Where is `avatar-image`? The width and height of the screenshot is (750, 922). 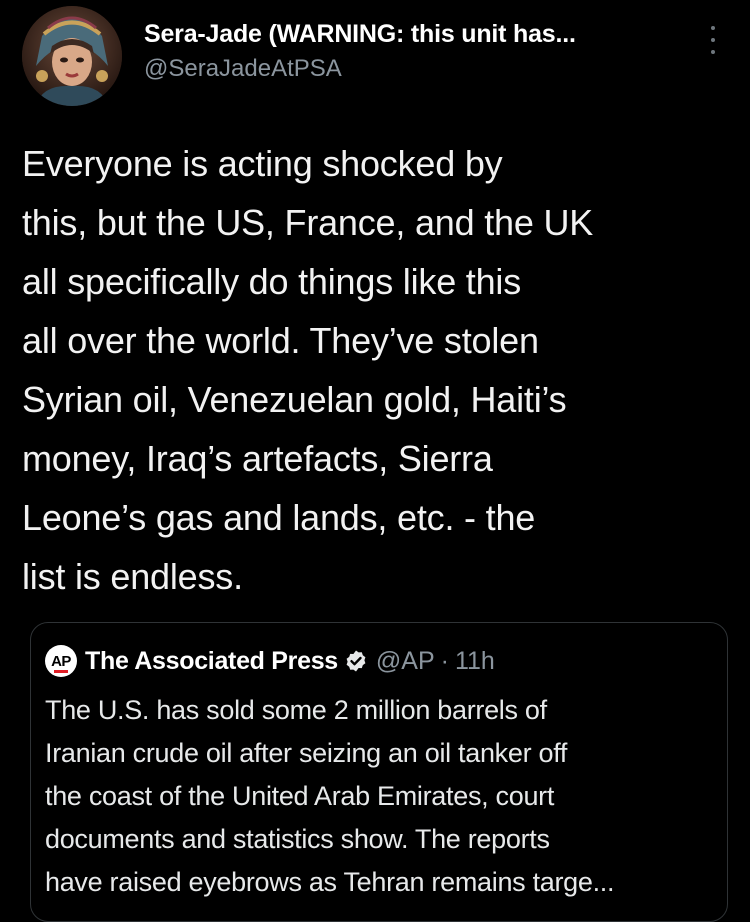 avatar-image is located at coordinates (72, 56).